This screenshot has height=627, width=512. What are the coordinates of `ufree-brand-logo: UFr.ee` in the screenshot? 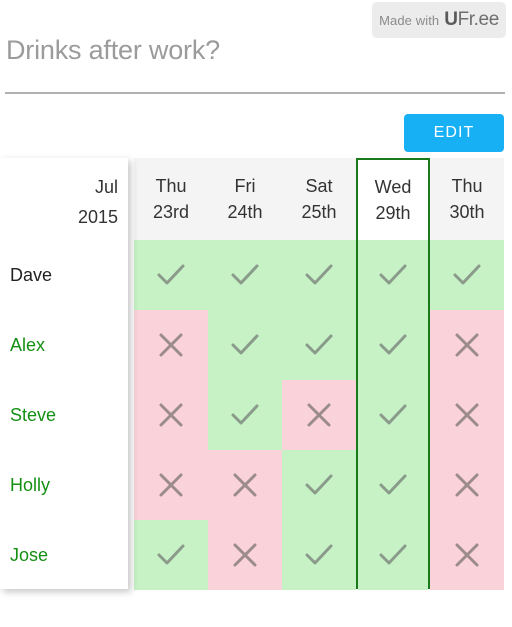 It's located at (471, 20).